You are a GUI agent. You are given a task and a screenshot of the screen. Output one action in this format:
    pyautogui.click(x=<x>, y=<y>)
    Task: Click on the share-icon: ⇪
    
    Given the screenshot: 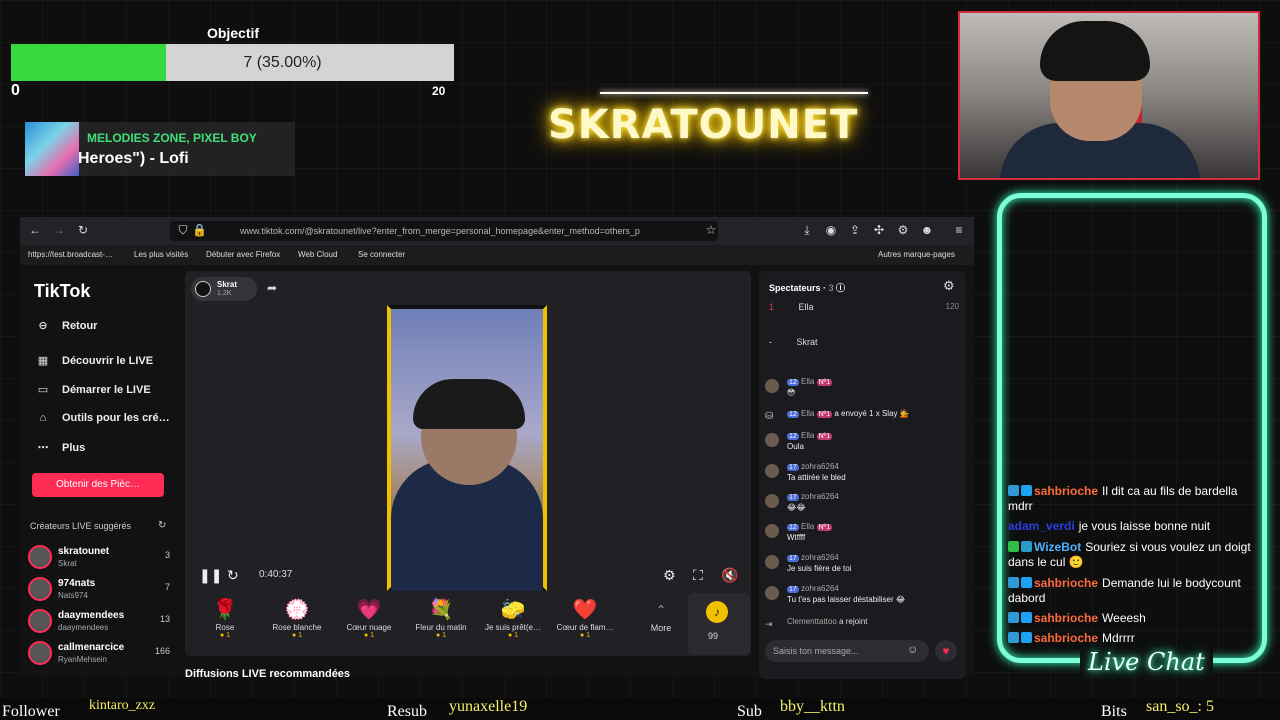 What is the action you would take?
    pyautogui.click(x=855, y=230)
    